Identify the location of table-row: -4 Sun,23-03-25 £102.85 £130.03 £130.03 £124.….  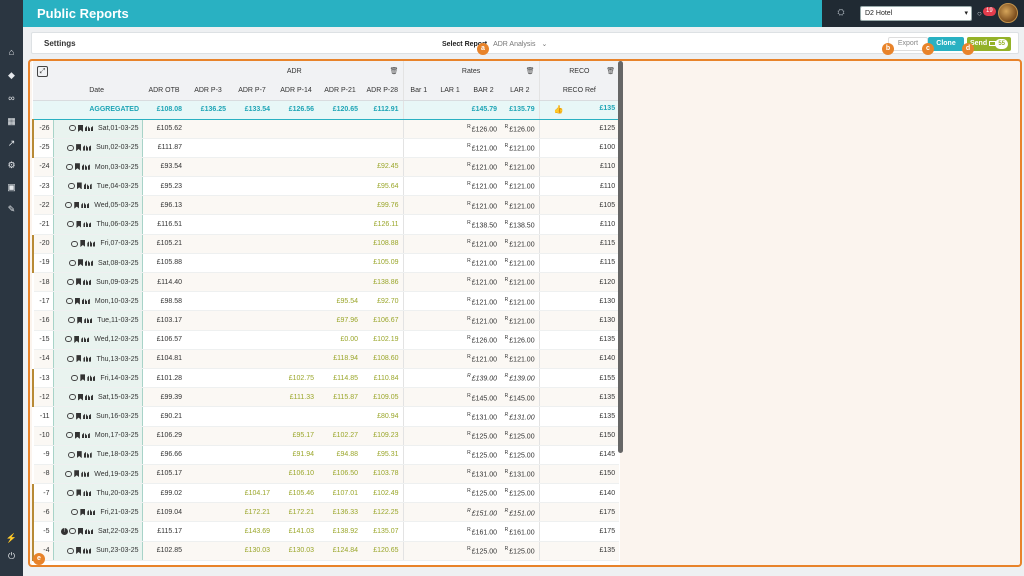
(326, 551).